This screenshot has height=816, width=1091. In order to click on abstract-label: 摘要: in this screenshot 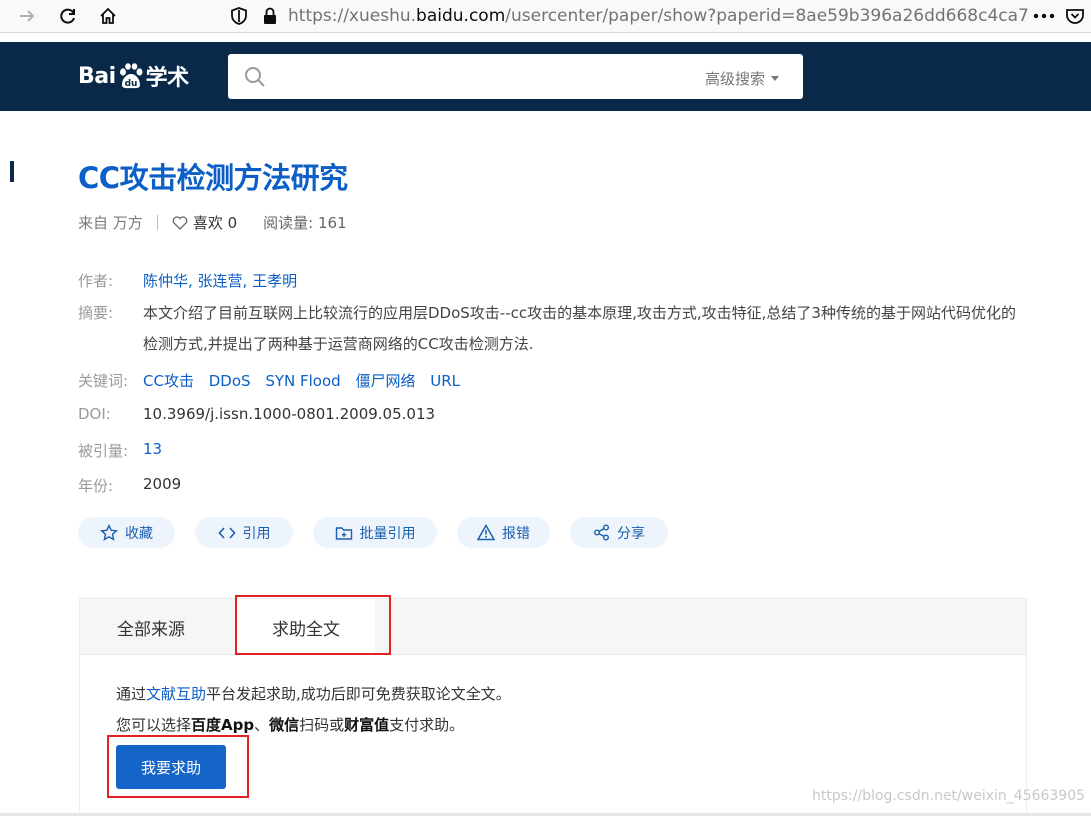, I will do `click(96, 313)`.